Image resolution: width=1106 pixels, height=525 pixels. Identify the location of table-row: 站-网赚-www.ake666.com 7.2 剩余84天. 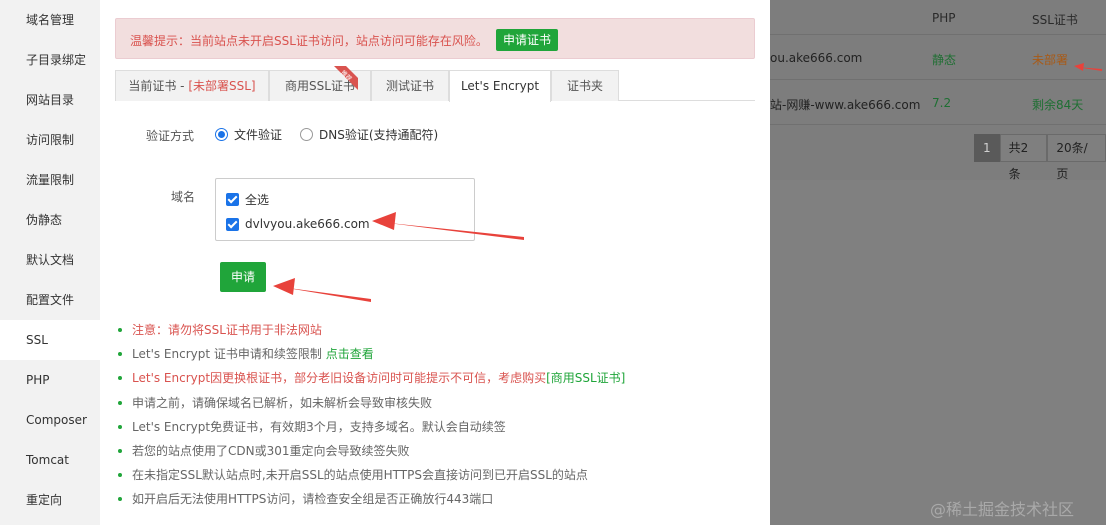
(938, 103).